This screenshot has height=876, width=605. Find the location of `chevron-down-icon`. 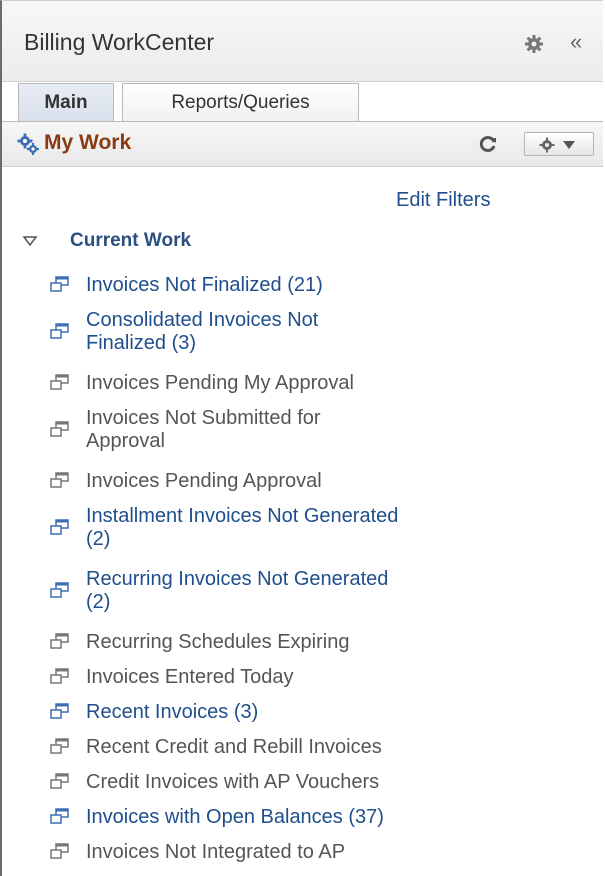

chevron-down-icon is located at coordinates (569, 145).